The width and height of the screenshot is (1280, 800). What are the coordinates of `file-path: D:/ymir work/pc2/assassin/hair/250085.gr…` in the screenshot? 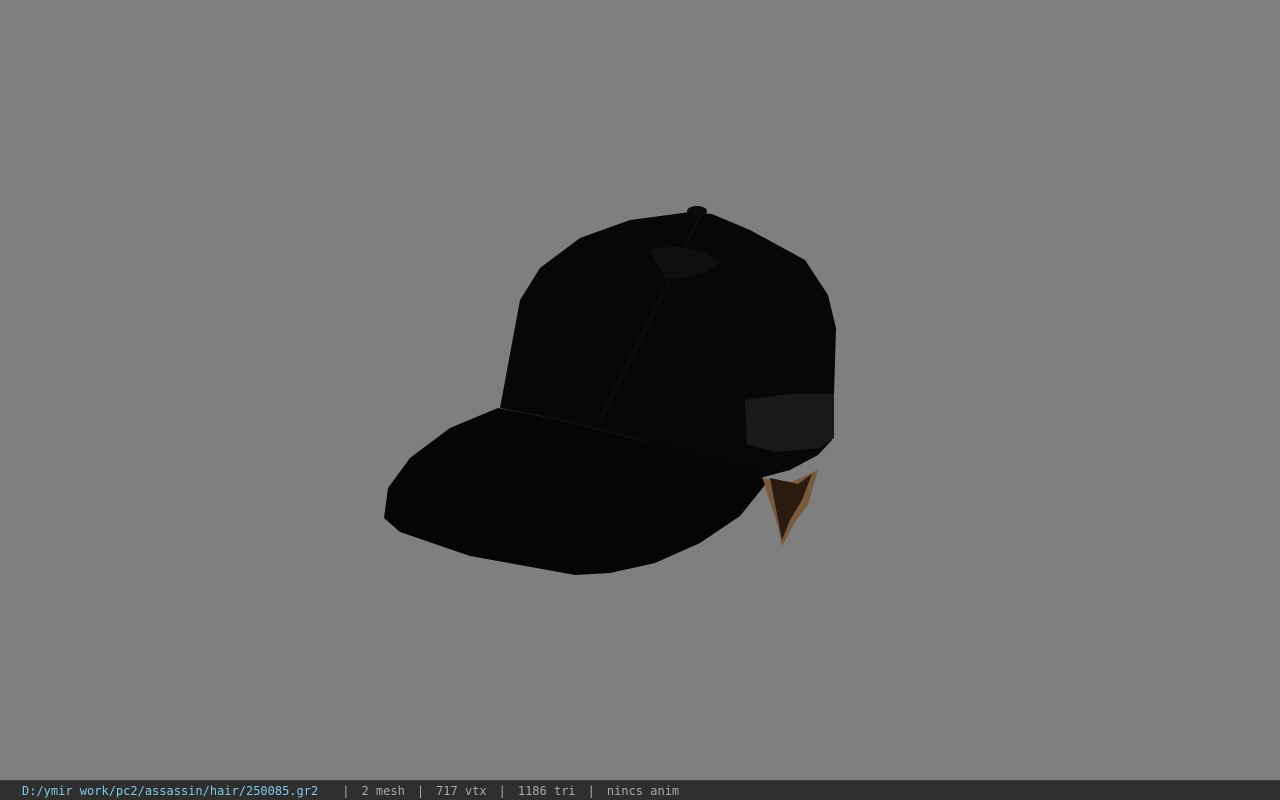 It's located at (170, 790).